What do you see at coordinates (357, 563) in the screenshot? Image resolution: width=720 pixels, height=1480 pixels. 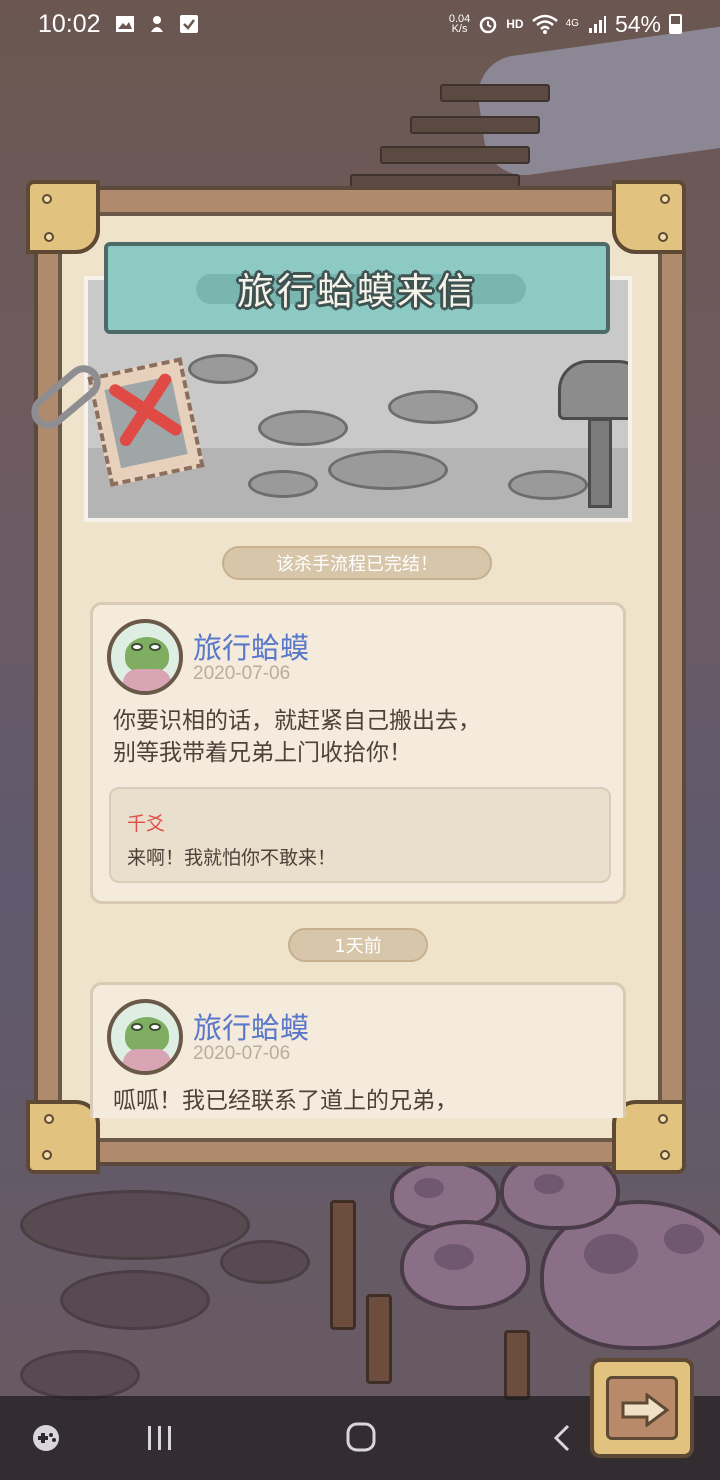 I see `process-complete-notice: 该杀手流程已完结！` at bounding box center [357, 563].